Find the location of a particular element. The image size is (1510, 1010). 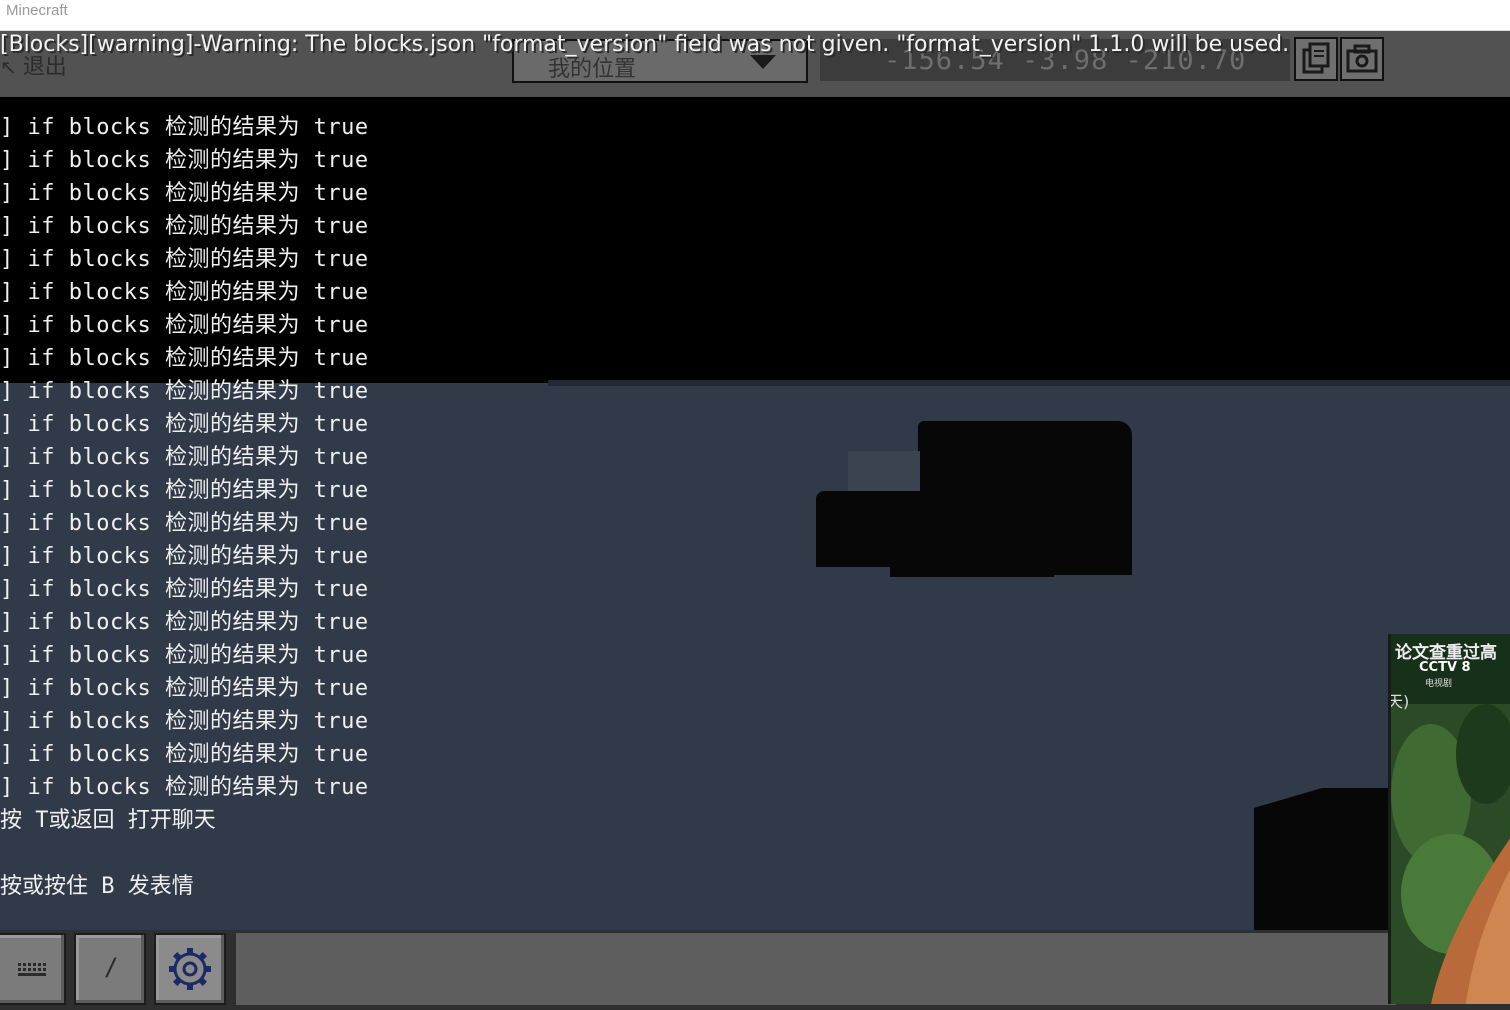

dark-block-base is located at coordinates (972, 572).